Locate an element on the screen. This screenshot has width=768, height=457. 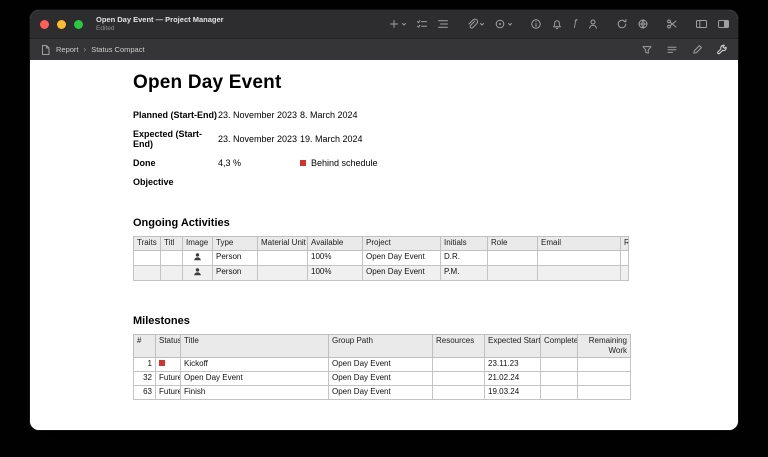
field-label: Expected (Start-End) is located at coordinates (168, 139).